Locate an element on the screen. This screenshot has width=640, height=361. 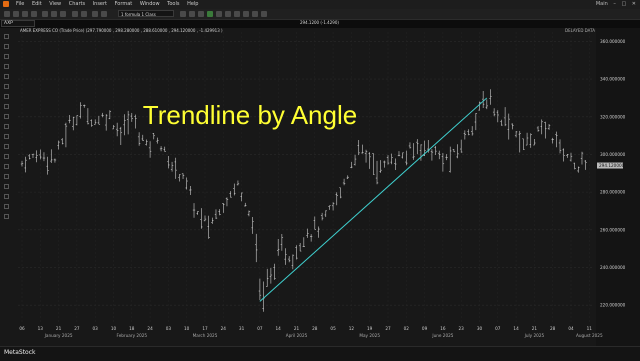
x-month-label: January 2025 is located at coordinates (58, 335).